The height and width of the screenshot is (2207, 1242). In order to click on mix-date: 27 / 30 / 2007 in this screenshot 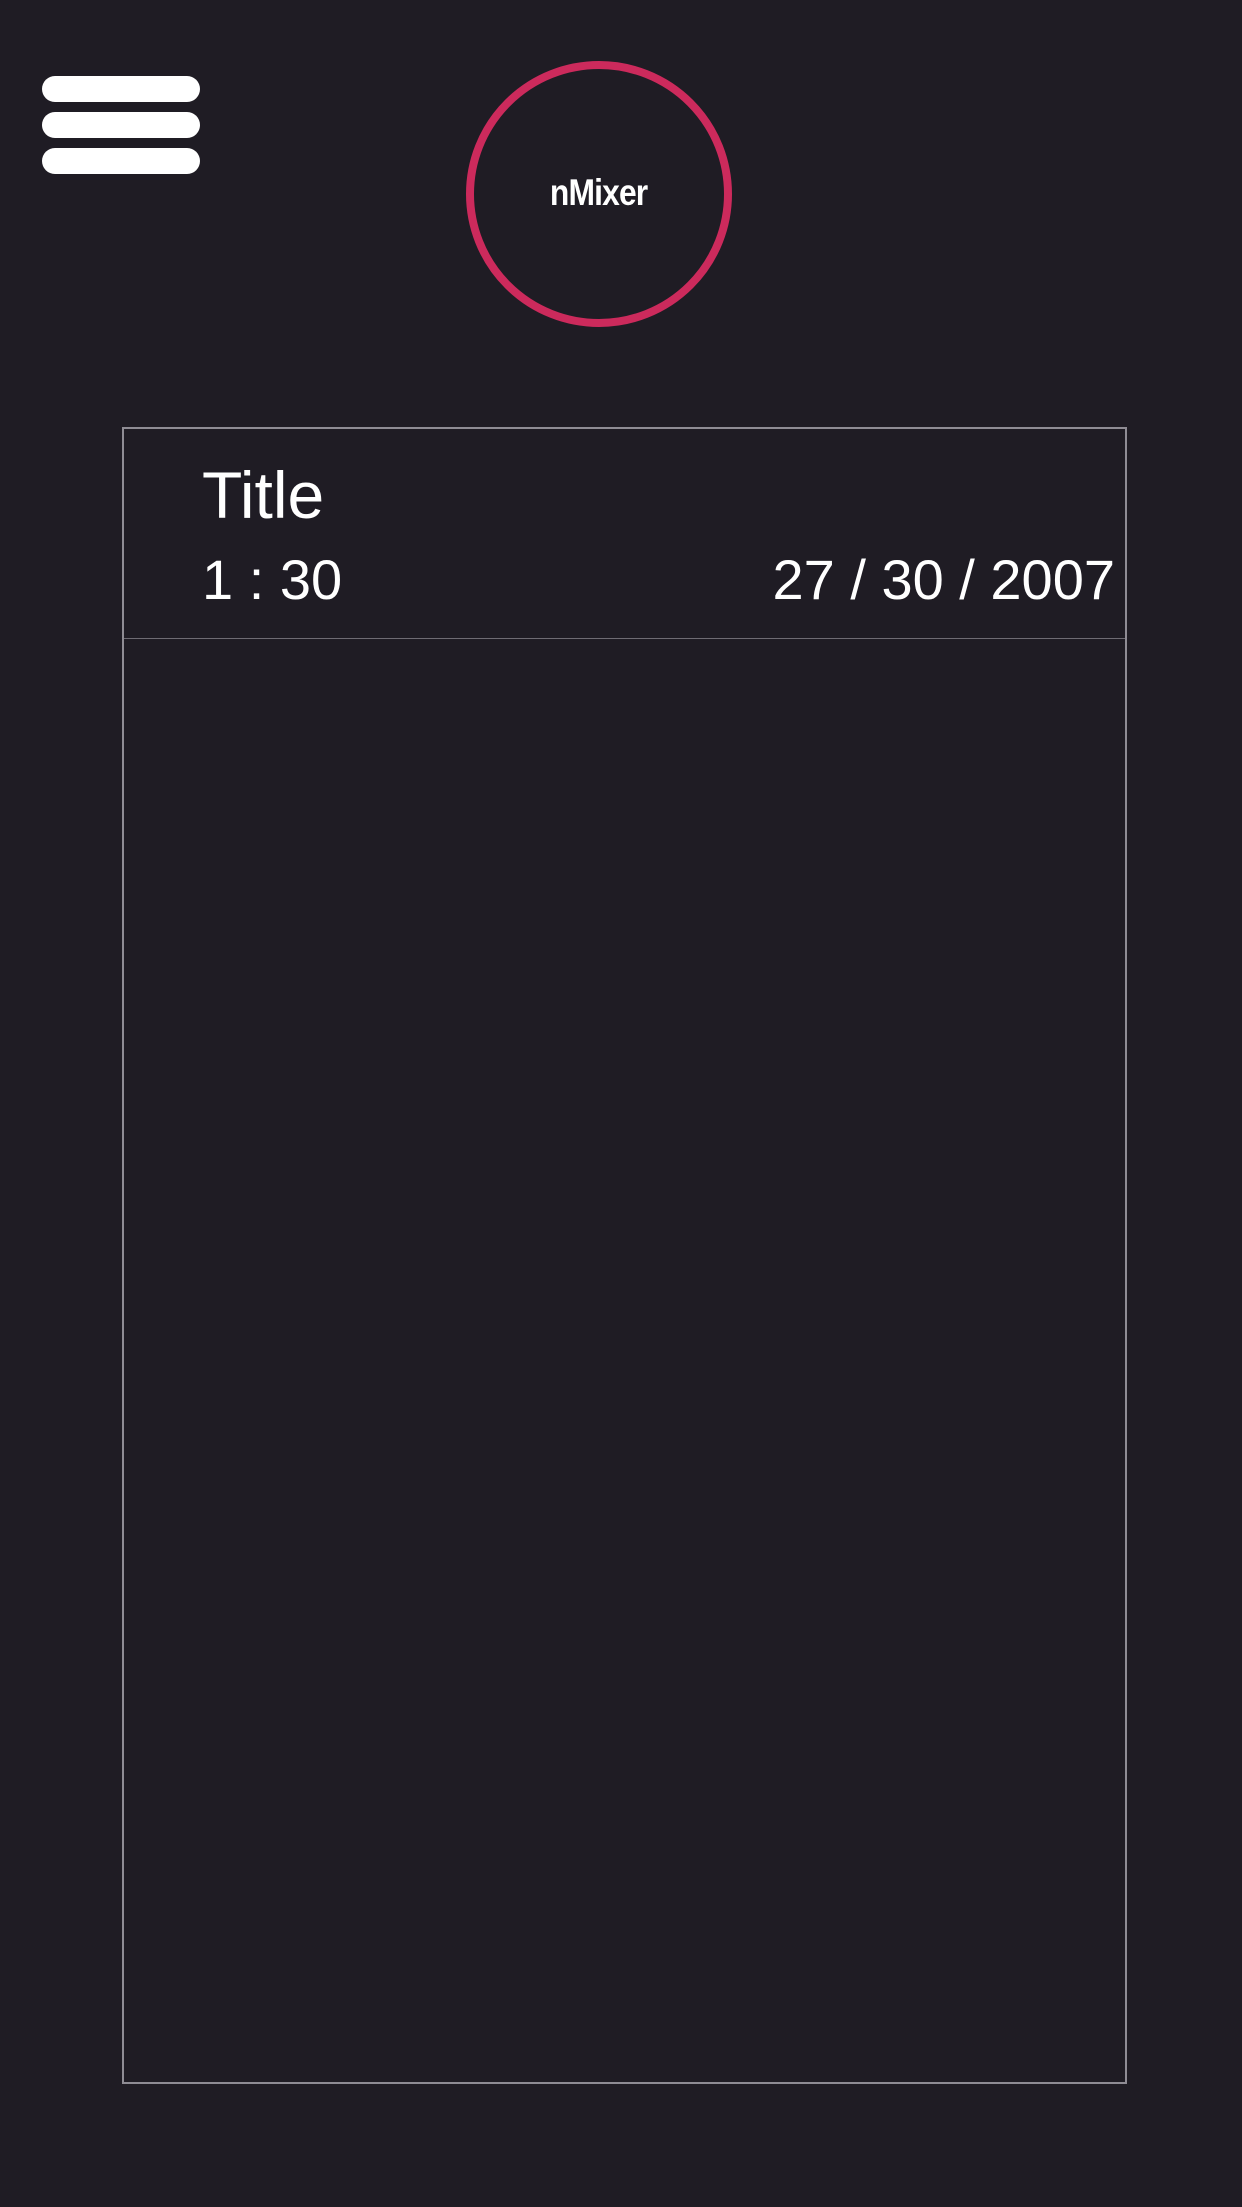, I will do `click(943, 579)`.